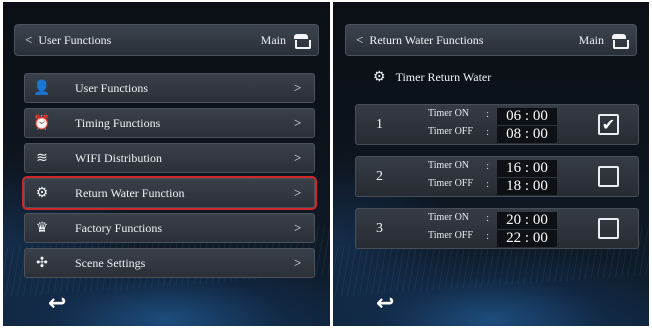  Describe the element at coordinates (379, 124) in the screenshot. I see `timer-index: 1` at that location.